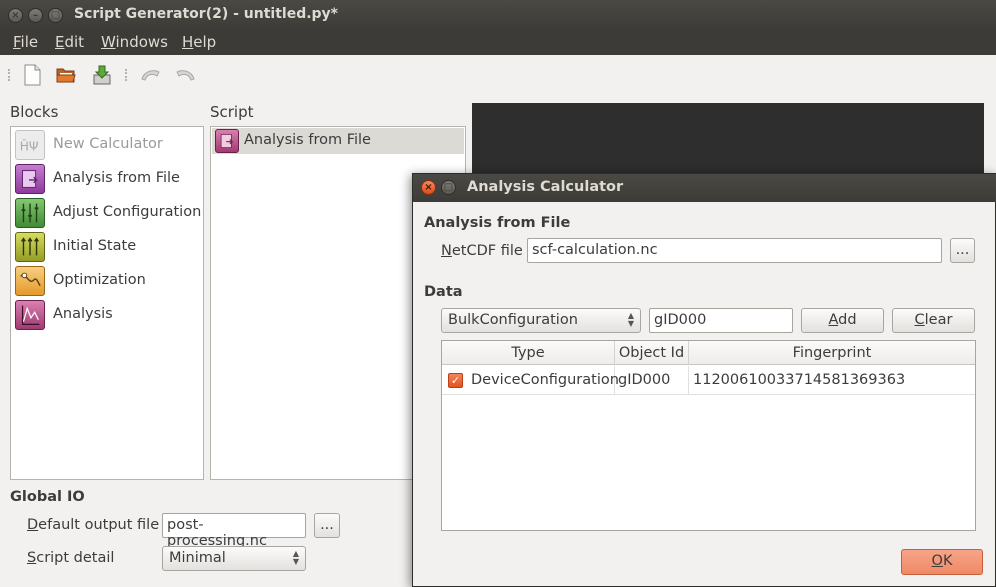 This screenshot has width=996, height=587. What do you see at coordinates (933, 320) in the screenshot?
I see `clear-button: Clear` at bounding box center [933, 320].